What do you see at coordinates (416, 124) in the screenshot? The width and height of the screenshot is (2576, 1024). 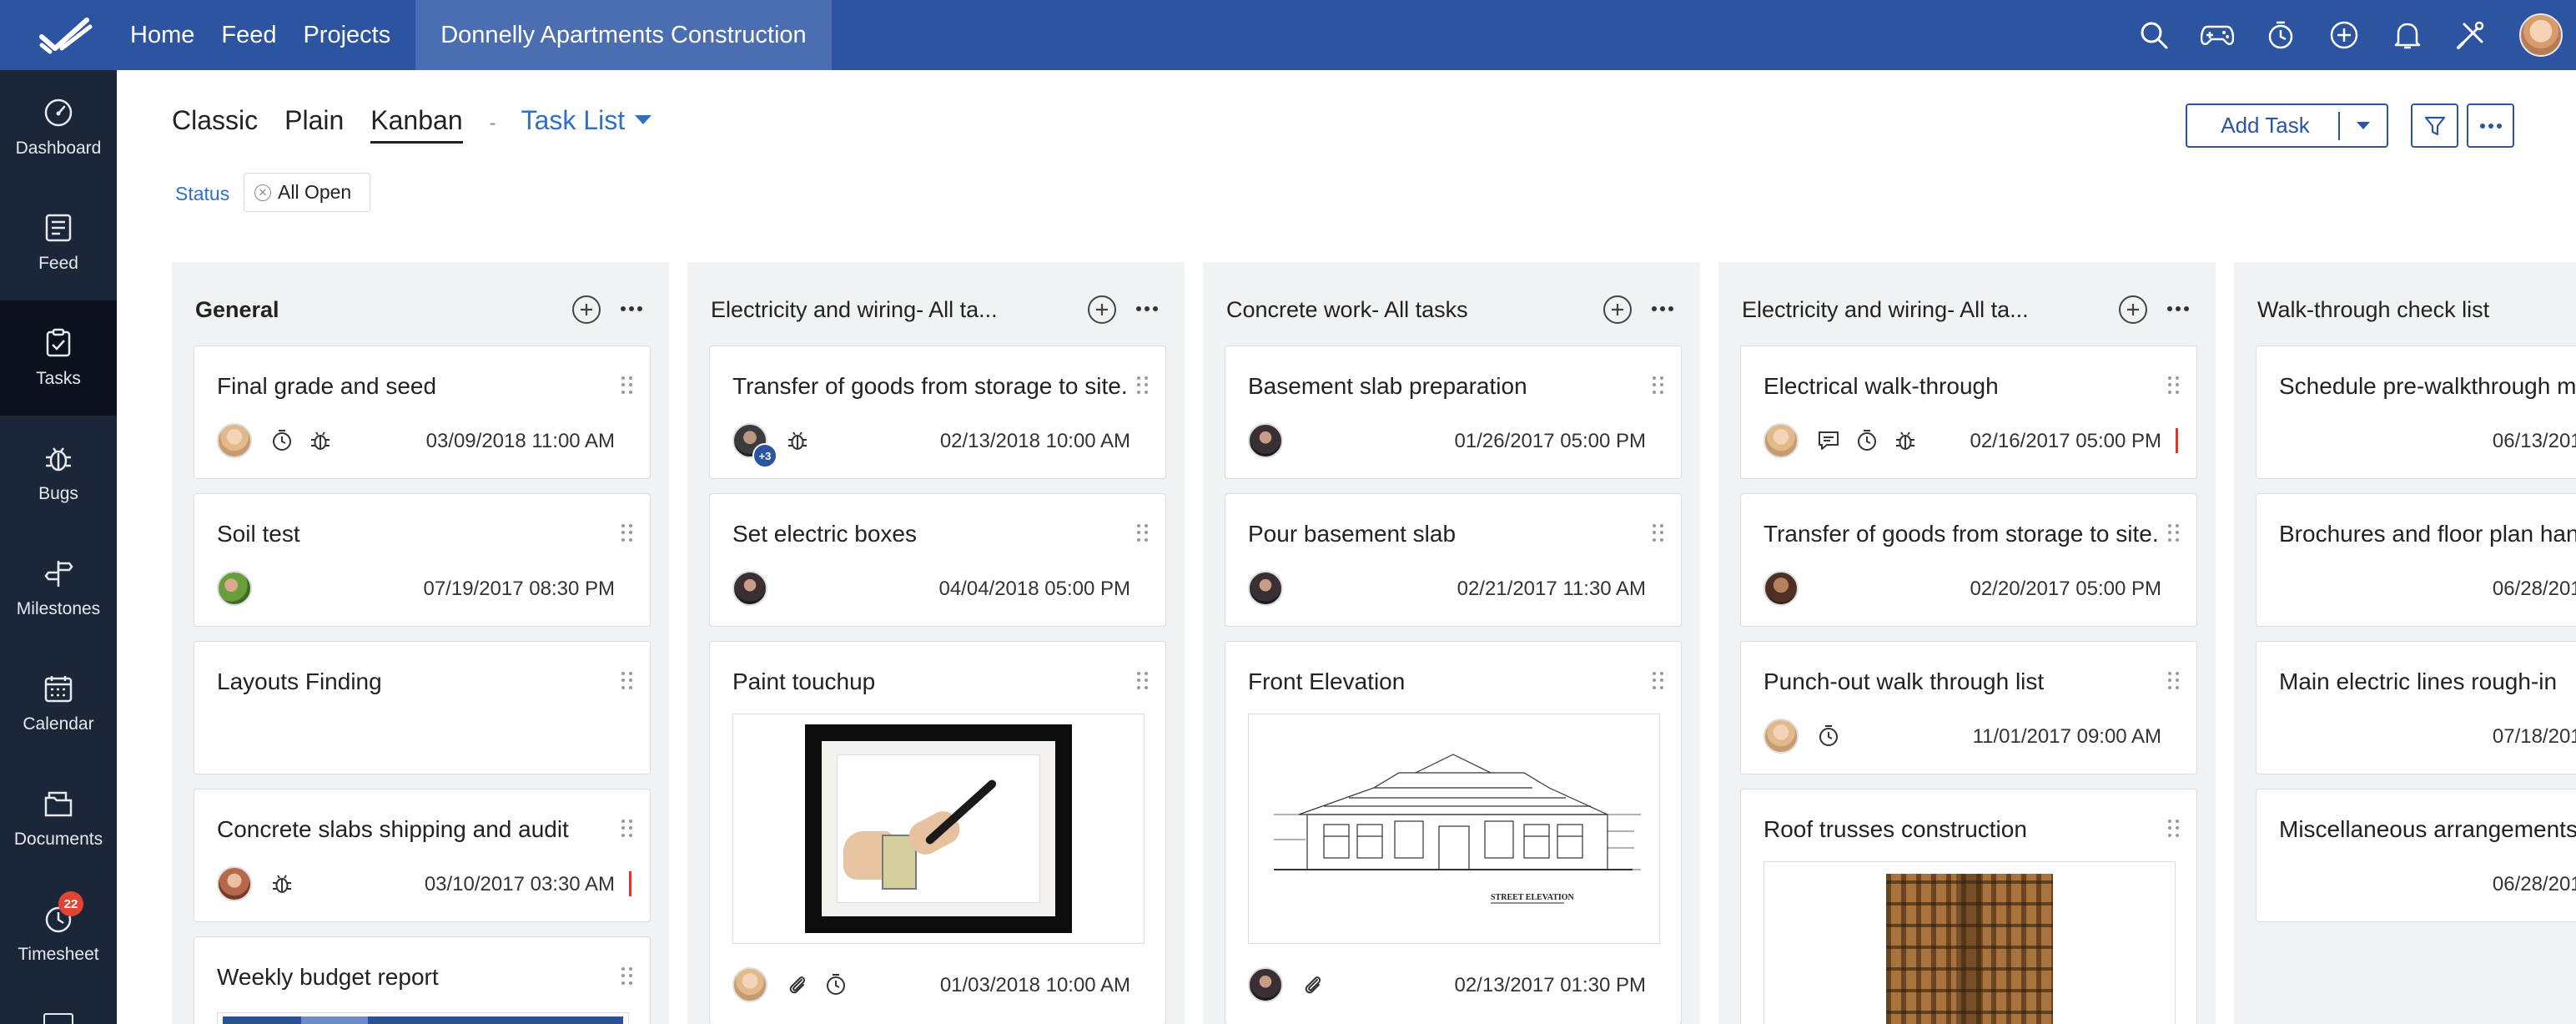 I see `view-kanban: Kanban` at bounding box center [416, 124].